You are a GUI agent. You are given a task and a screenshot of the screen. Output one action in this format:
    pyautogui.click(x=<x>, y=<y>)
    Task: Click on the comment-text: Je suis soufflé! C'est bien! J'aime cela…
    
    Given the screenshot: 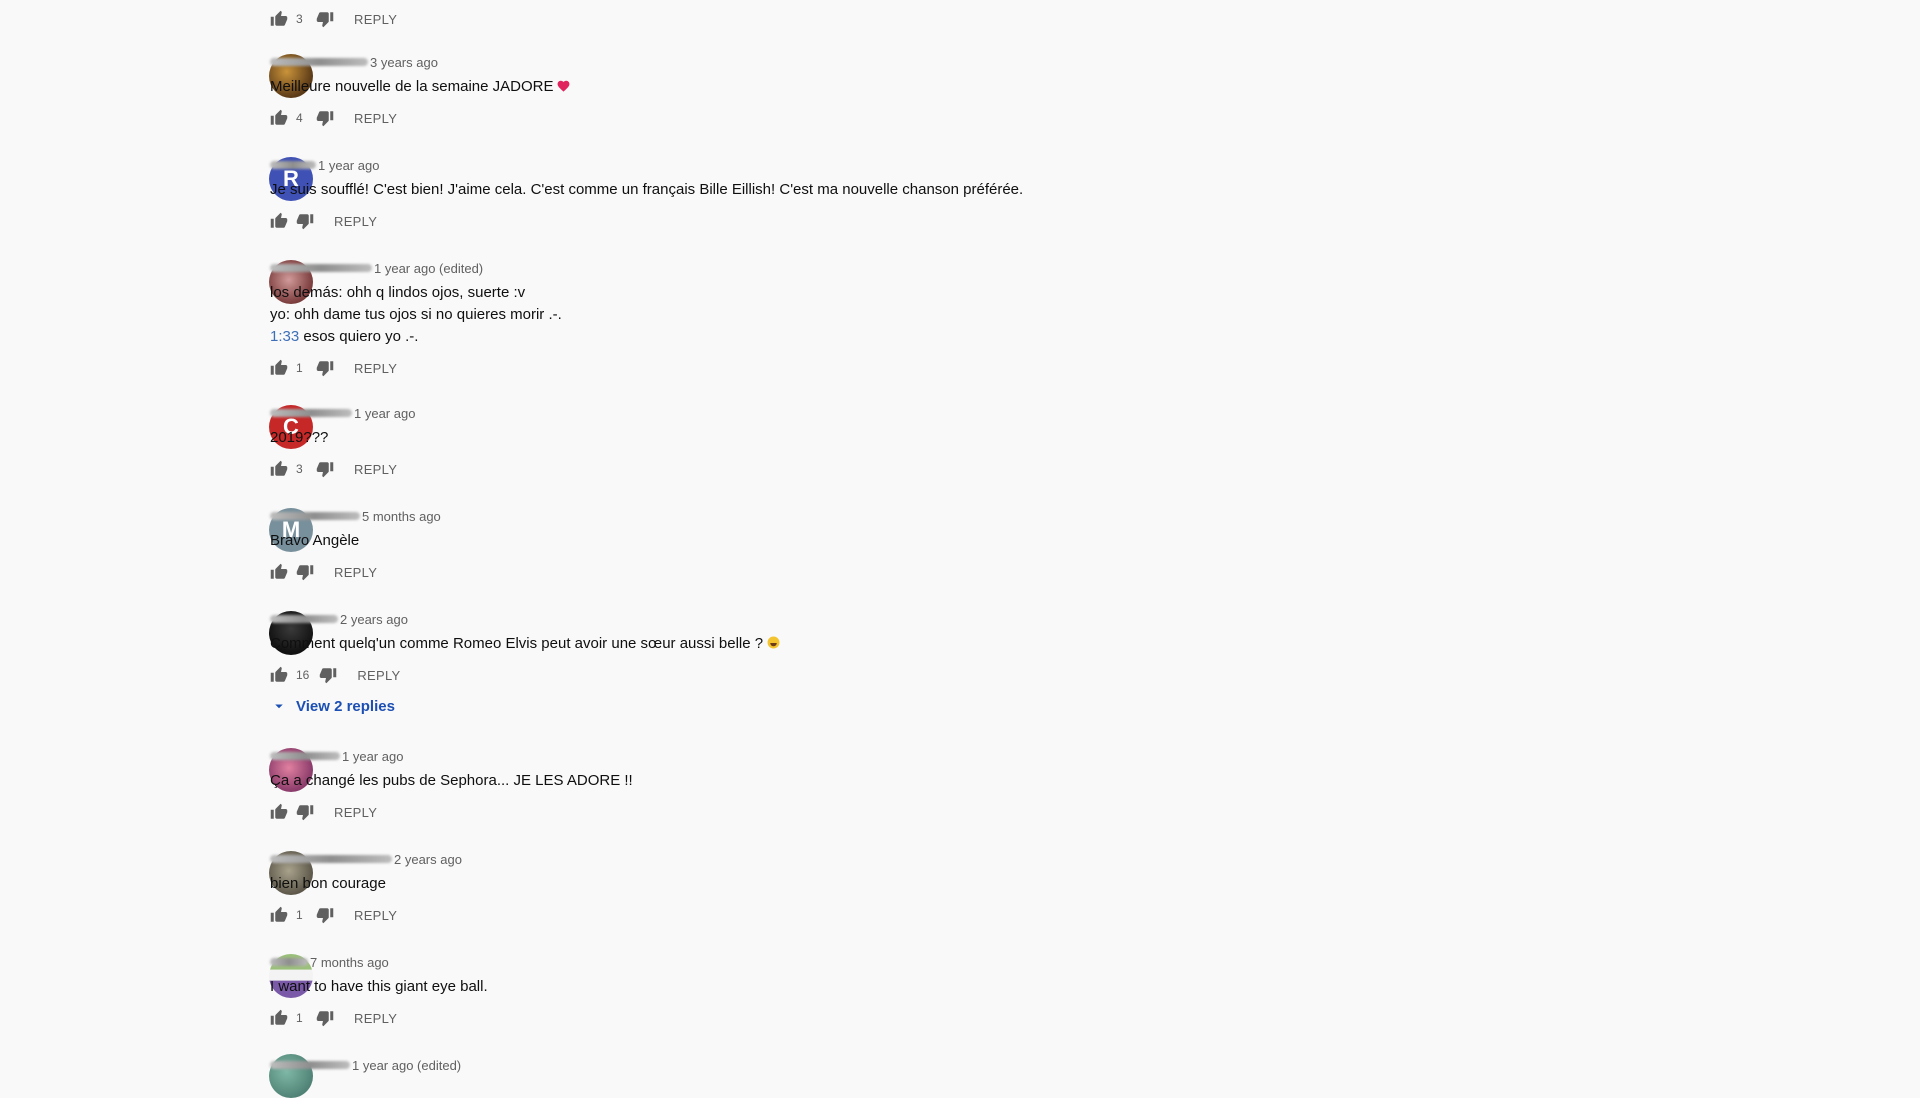 What is the action you would take?
    pyautogui.click(x=647, y=189)
    